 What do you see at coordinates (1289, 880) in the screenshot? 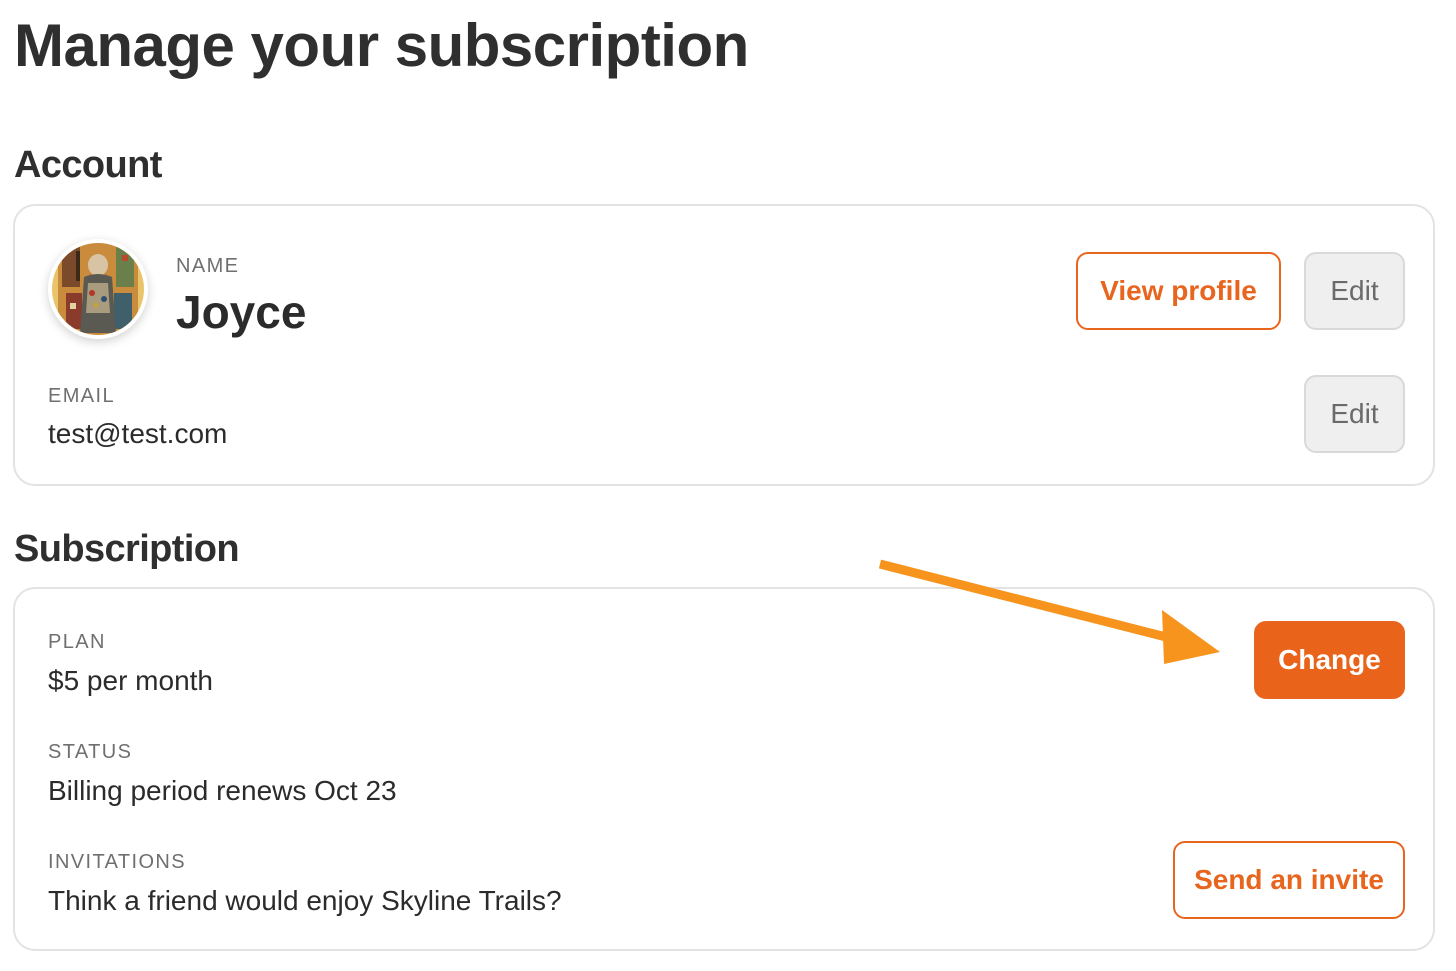
I see `send-invite-button: Send an invite` at bounding box center [1289, 880].